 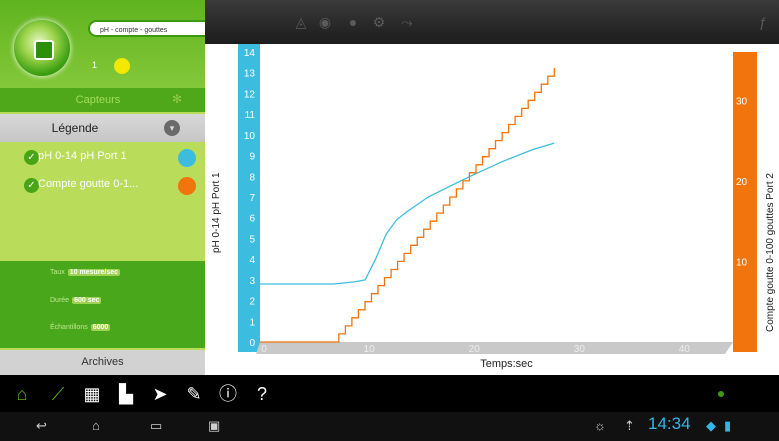 What do you see at coordinates (250, 115) in the screenshot?
I see `y-tick-label: 11` at bounding box center [250, 115].